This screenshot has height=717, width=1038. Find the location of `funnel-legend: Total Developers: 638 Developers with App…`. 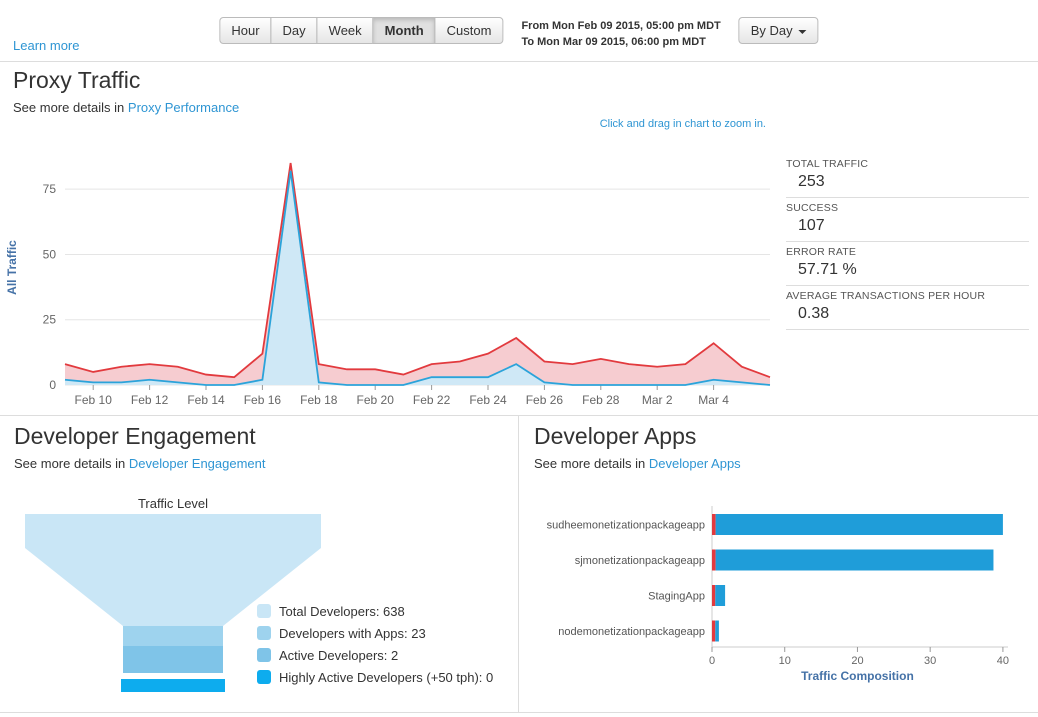

funnel-legend: Total Developers: 638 Developers with App… is located at coordinates (375, 644).